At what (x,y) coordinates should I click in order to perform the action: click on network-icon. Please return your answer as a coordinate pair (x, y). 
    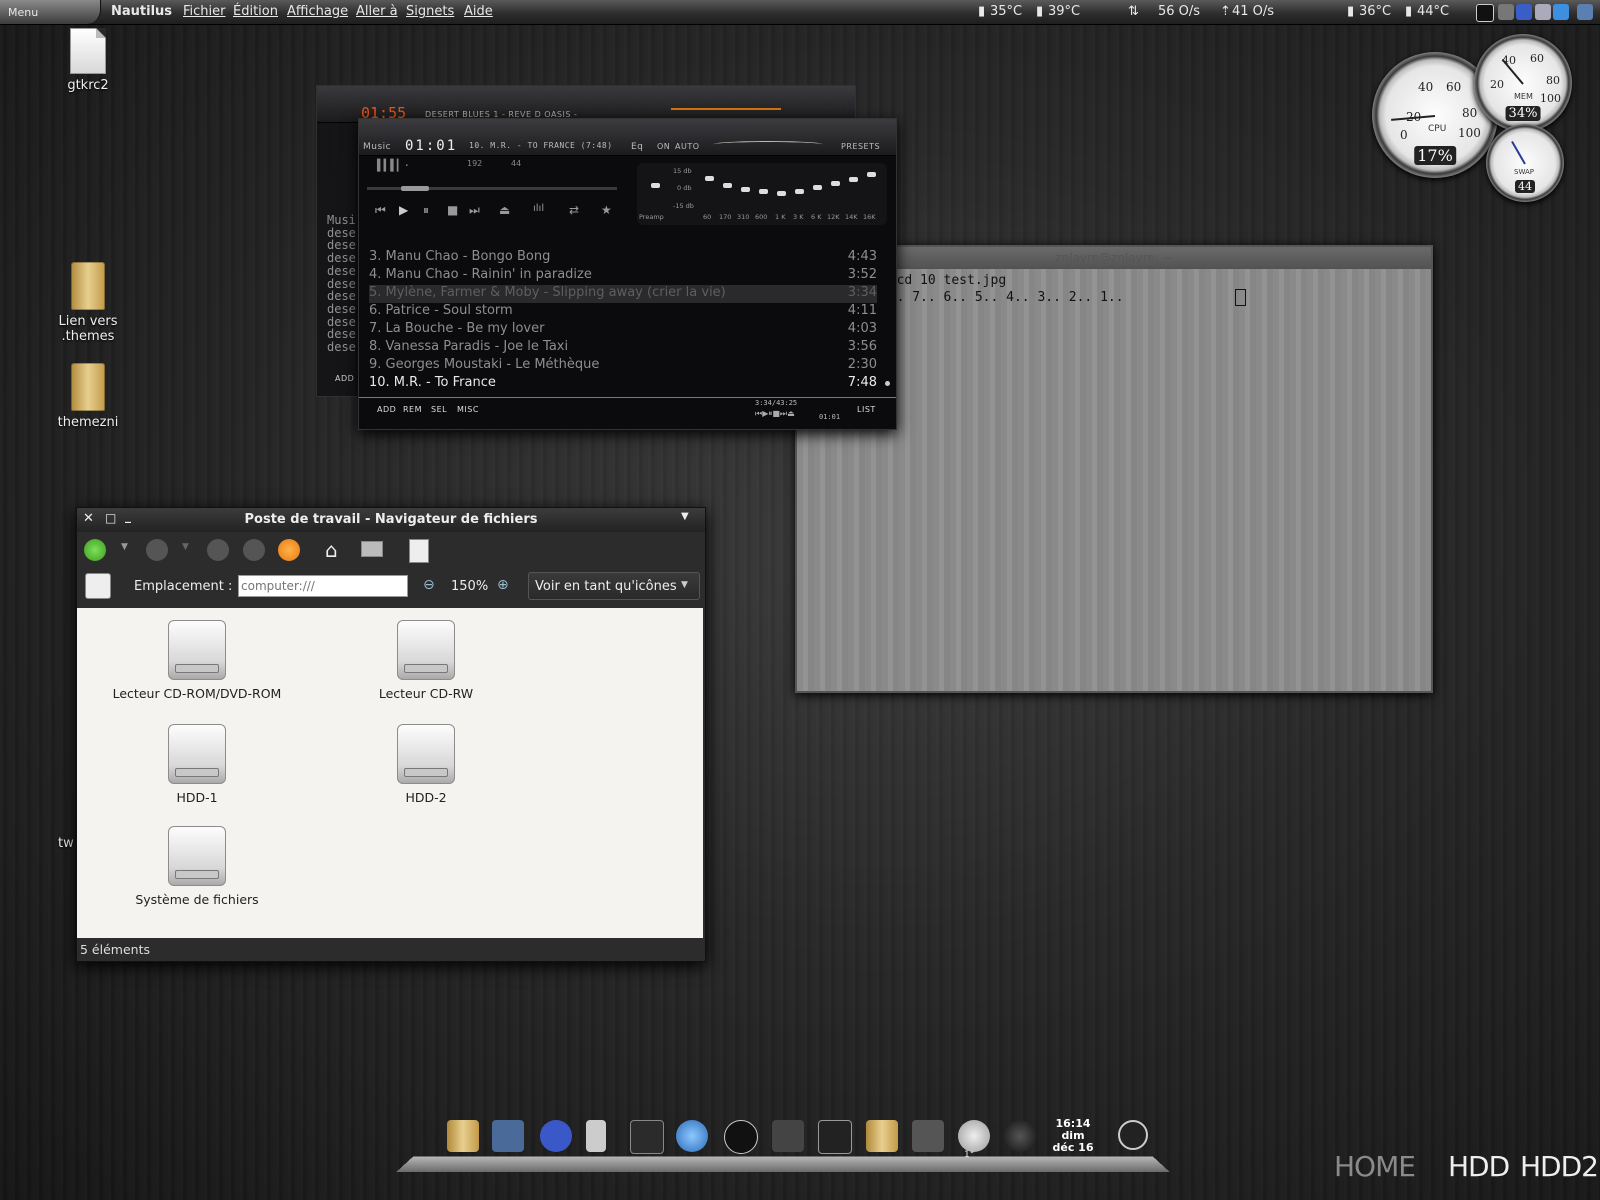
    Looking at the image, I should click on (508, 1136).